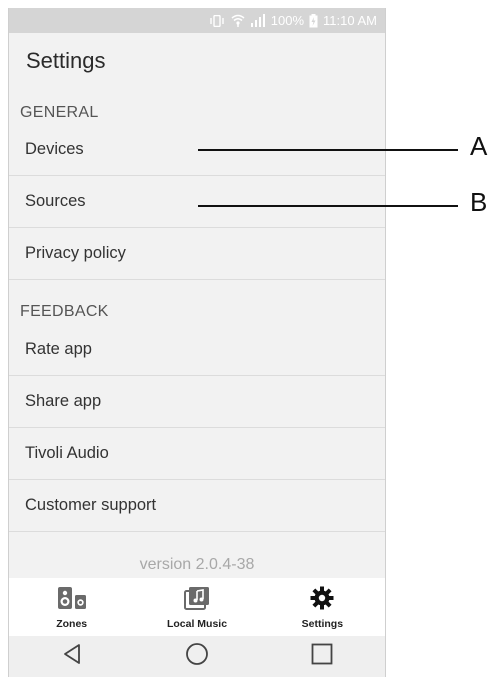 This screenshot has height=677, width=489. Describe the element at coordinates (197, 454) in the screenshot. I see `settings-item-tivoli-audio: Tivoli Audio` at that location.